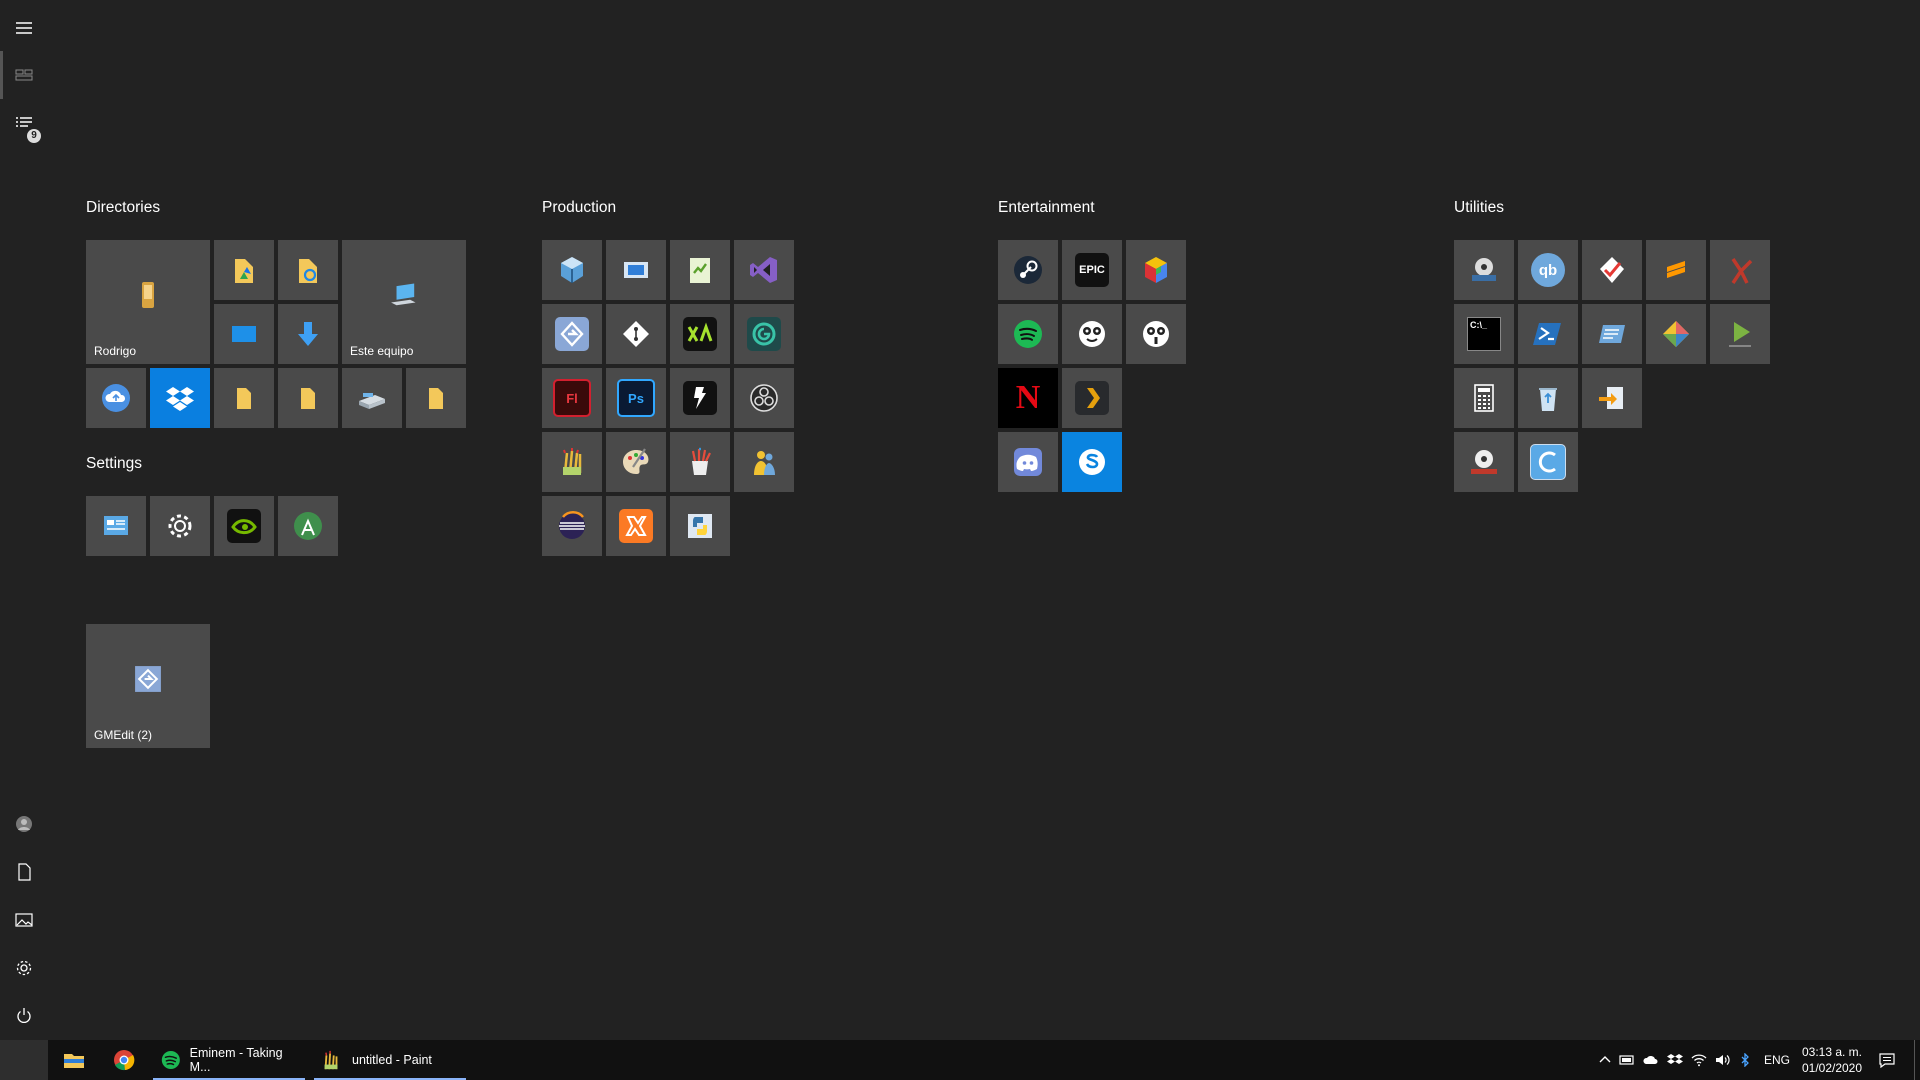 This screenshot has height=1080, width=1920. Describe the element at coordinates (116, 398) in the screenshot. I see `tile-onedrive` at that location.